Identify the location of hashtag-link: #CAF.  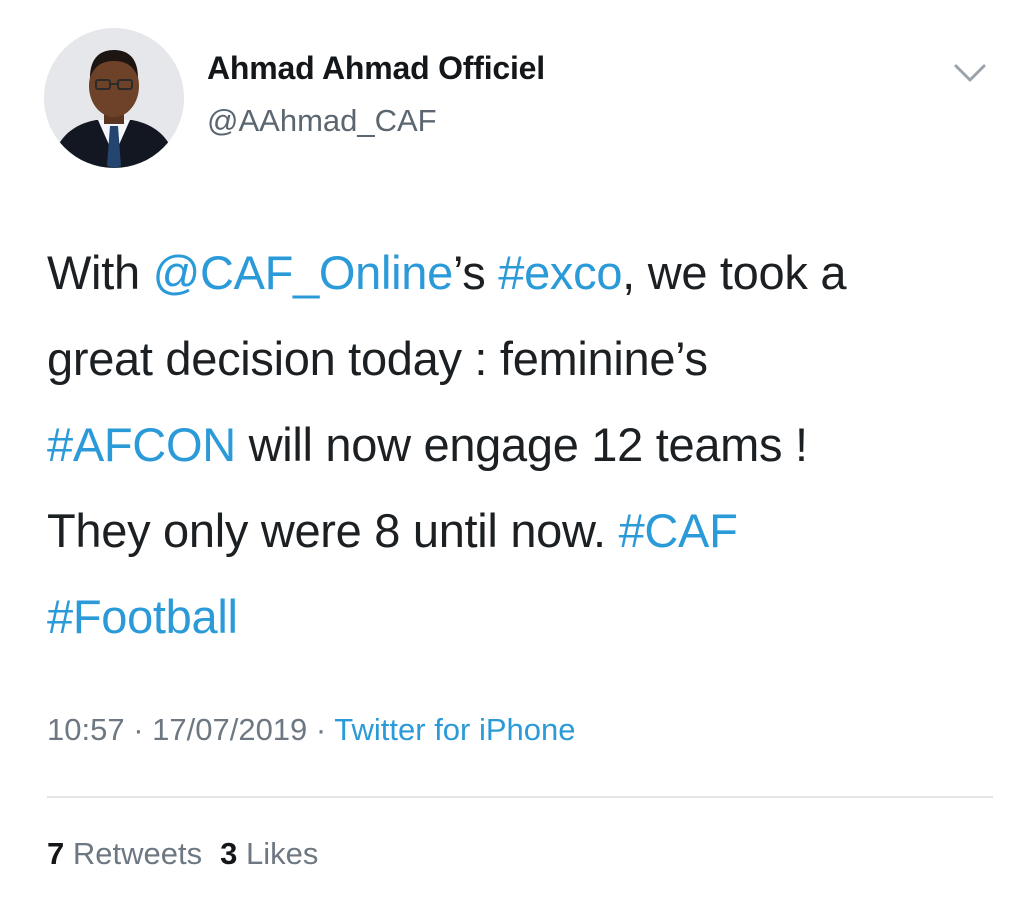
(678, 530).